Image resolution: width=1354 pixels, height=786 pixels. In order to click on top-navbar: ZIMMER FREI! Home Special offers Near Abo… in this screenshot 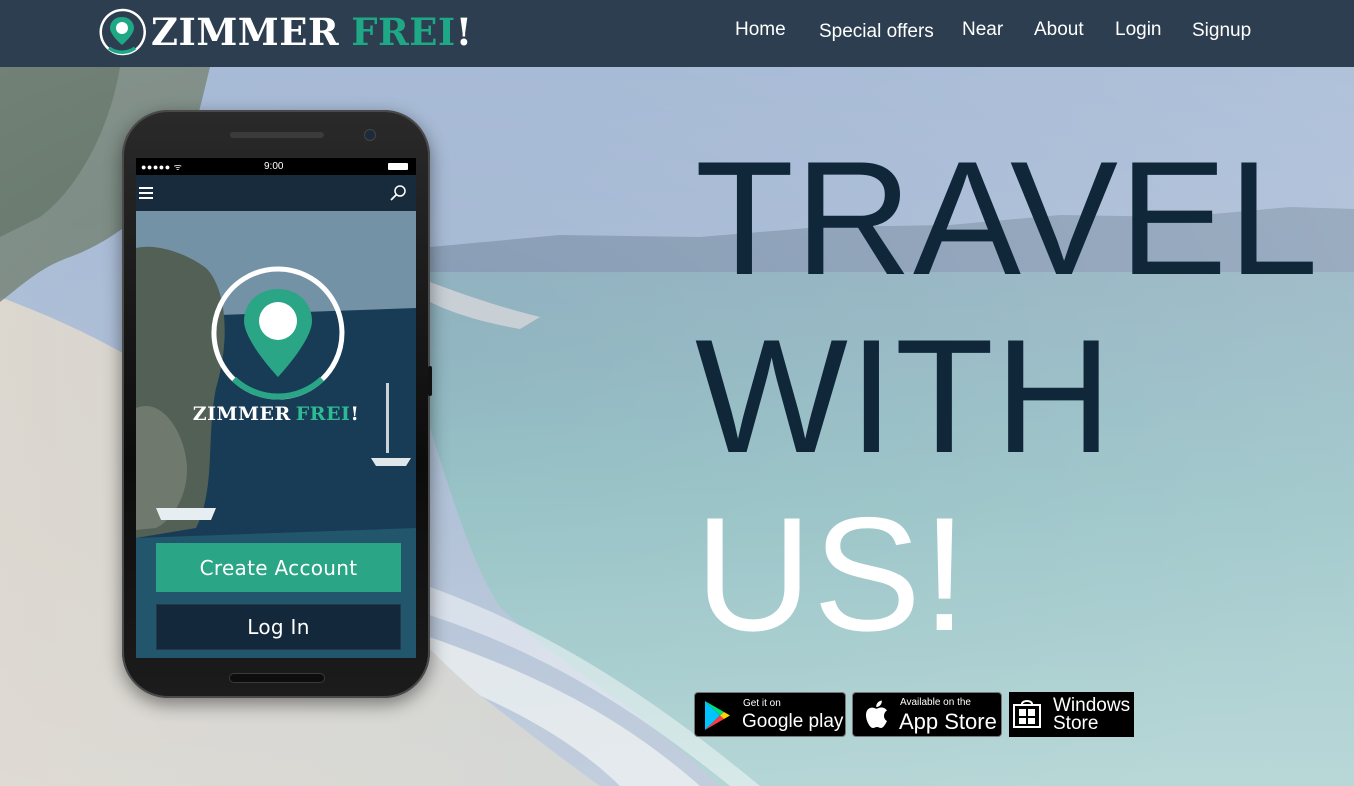, I will do `click(677, 33)`.